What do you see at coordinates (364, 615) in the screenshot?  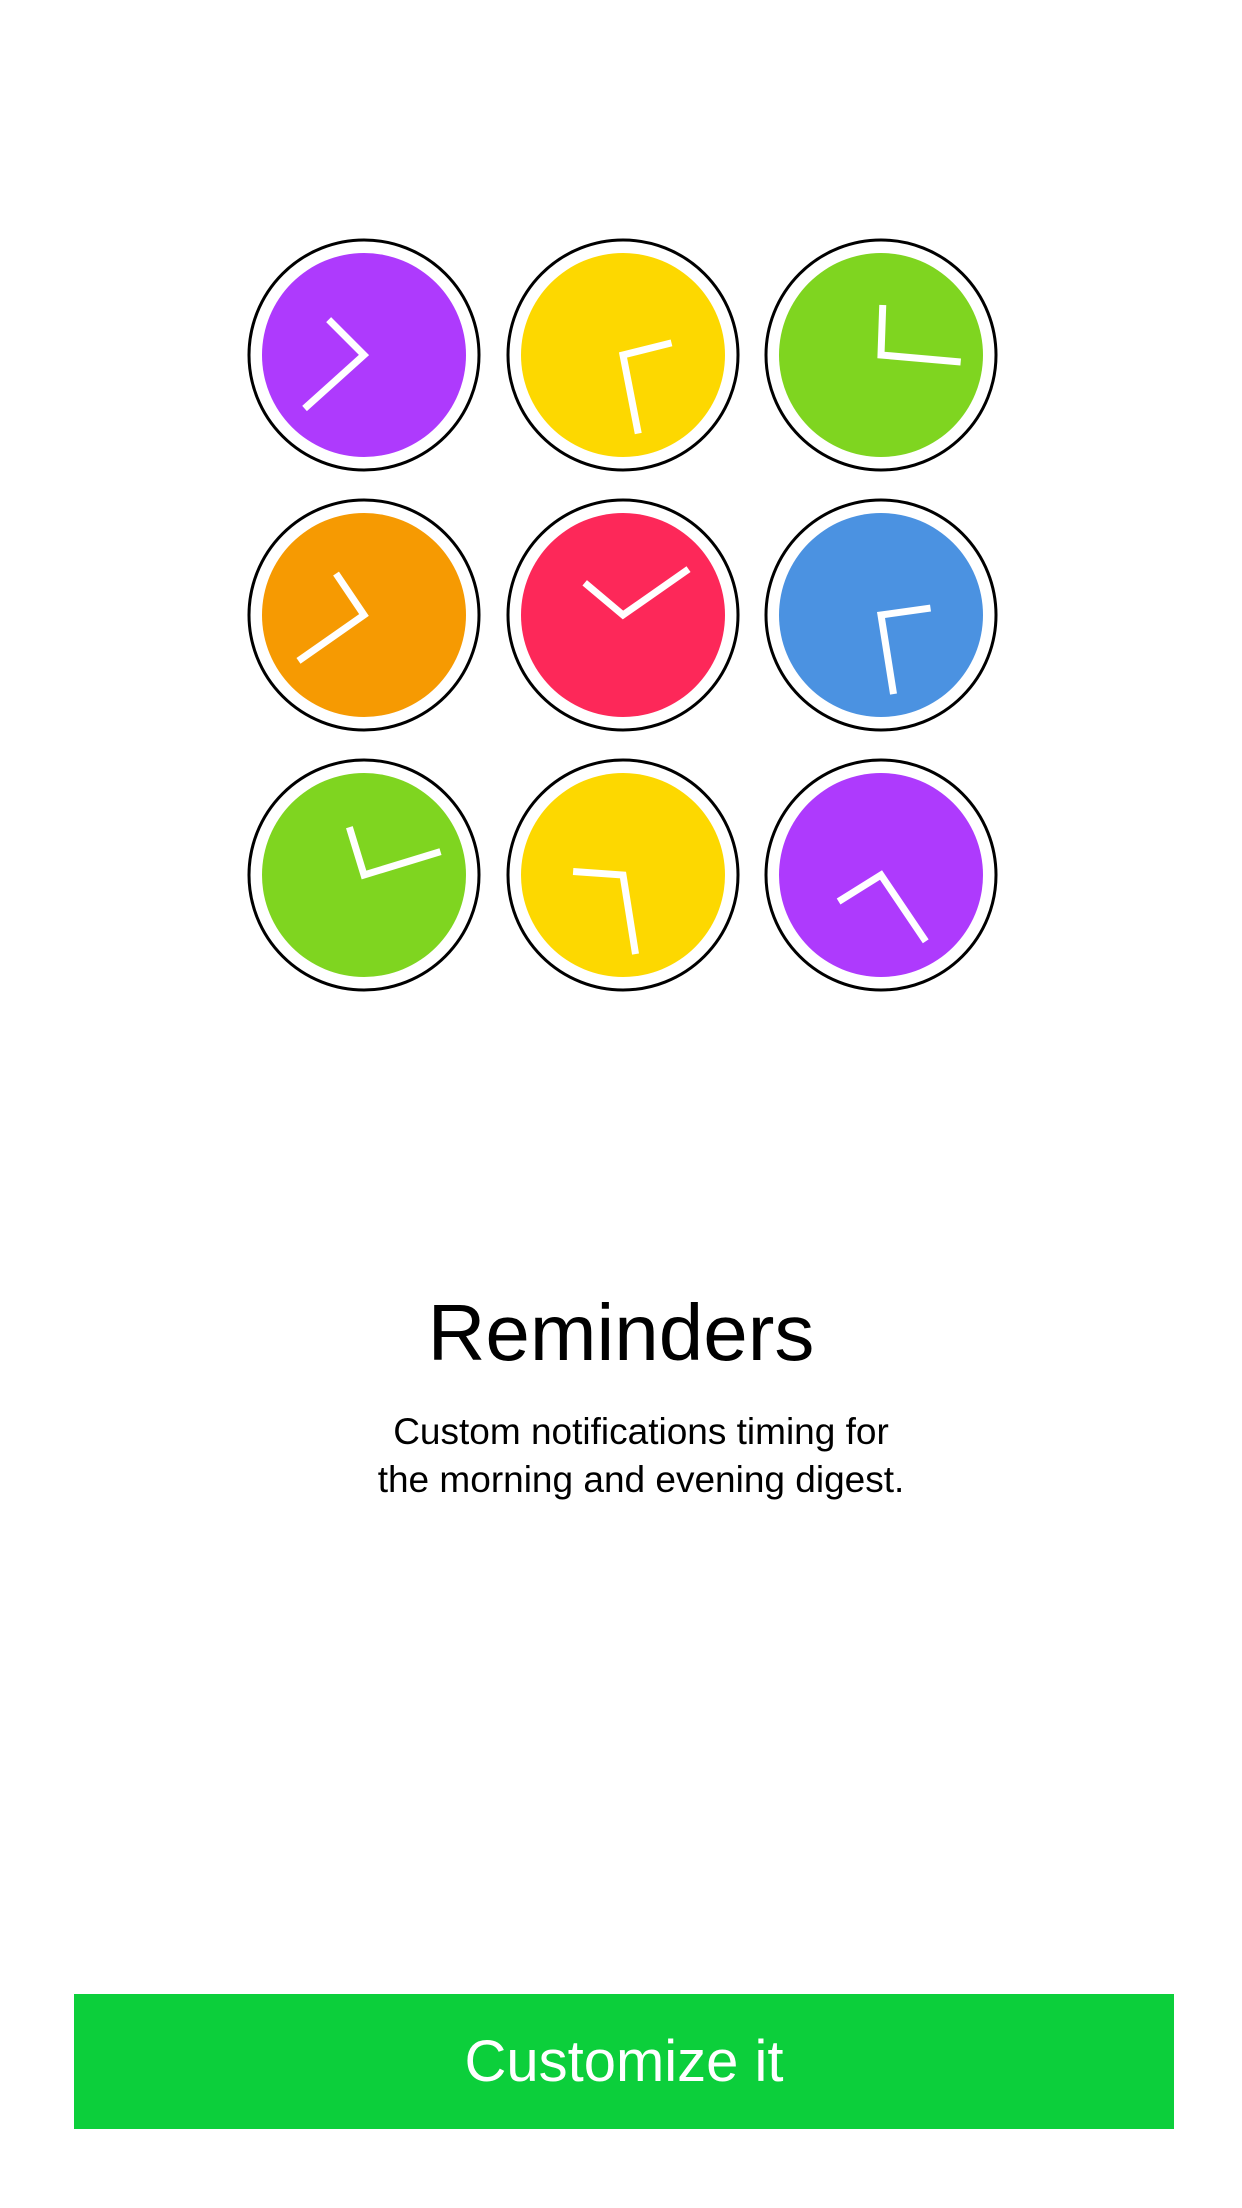 I see `clock-orange-icon` at bounding box center [364, 615].